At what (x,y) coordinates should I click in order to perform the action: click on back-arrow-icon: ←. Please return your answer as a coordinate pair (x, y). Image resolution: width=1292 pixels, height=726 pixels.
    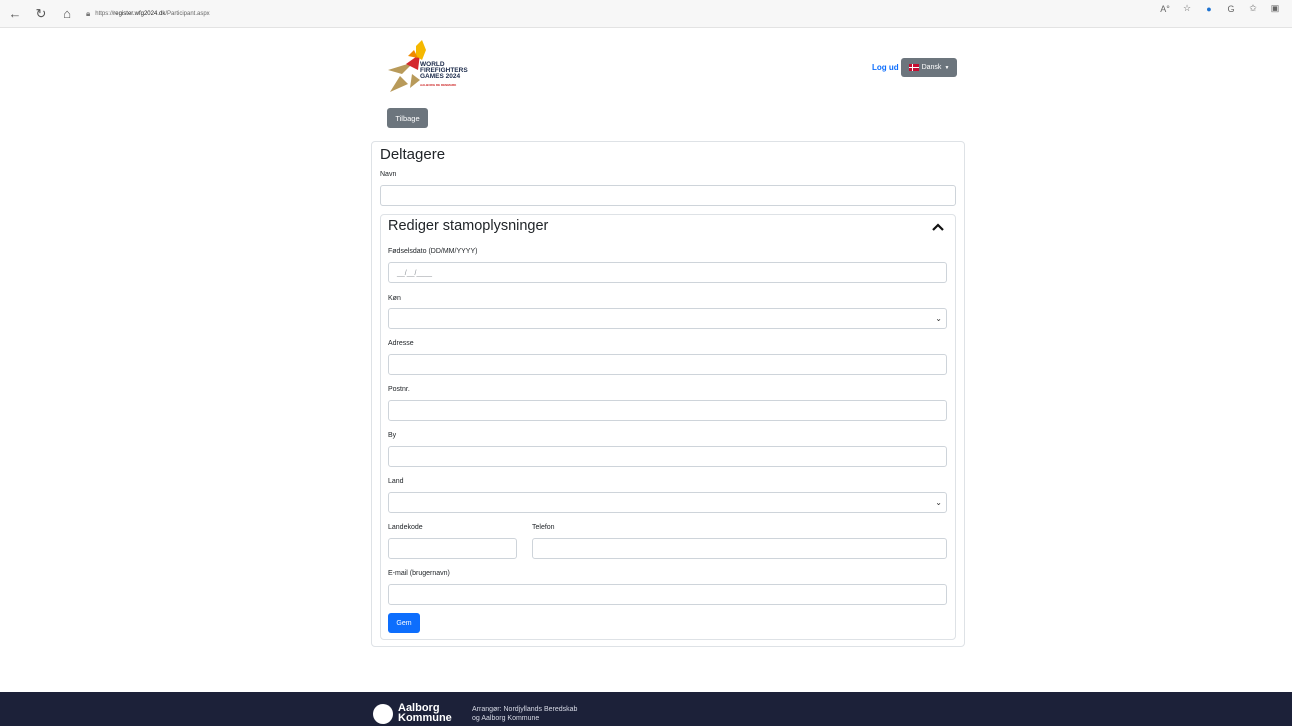
    Looking at the image, I should click on (15, 14).